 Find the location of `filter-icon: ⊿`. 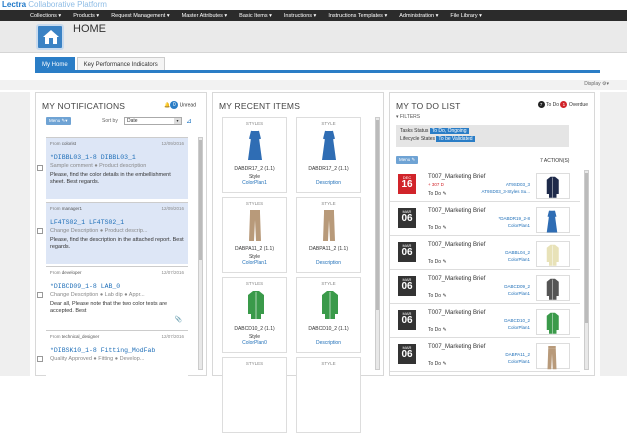

filter-icon: ⊿ is located at coordinates (189, 121).